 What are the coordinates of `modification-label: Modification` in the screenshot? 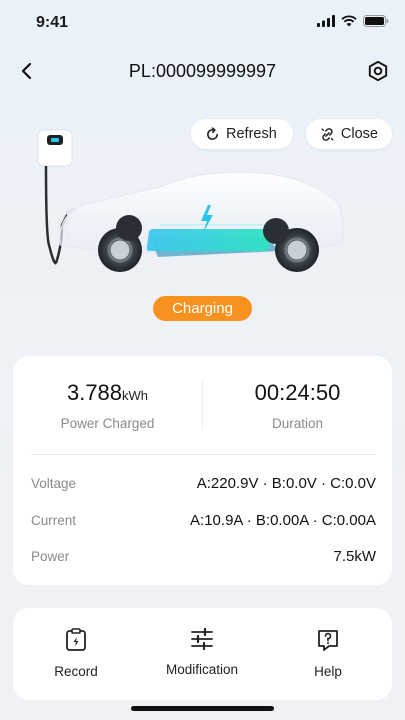 It's located at (202, 669).